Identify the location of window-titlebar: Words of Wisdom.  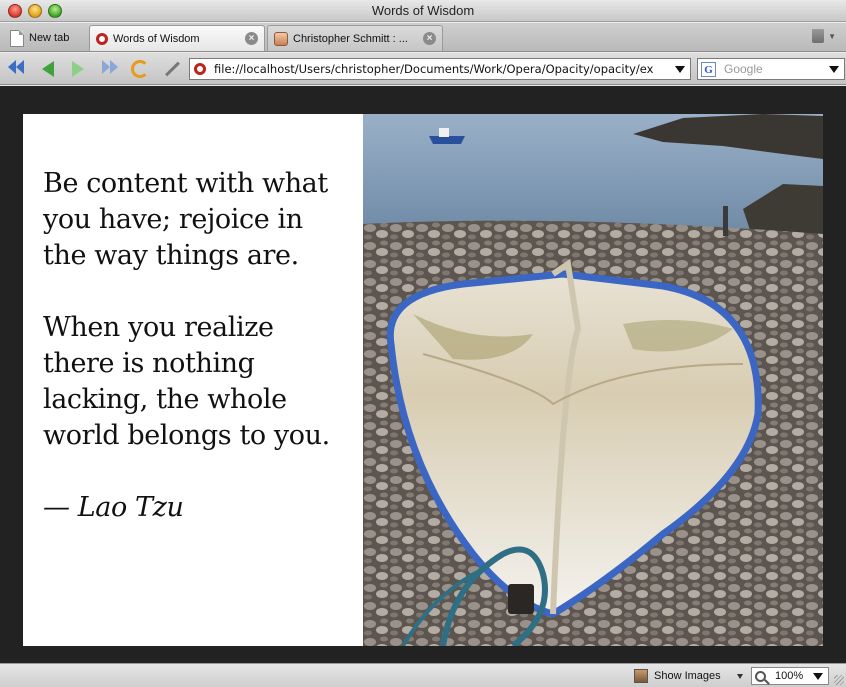
(423, 11).